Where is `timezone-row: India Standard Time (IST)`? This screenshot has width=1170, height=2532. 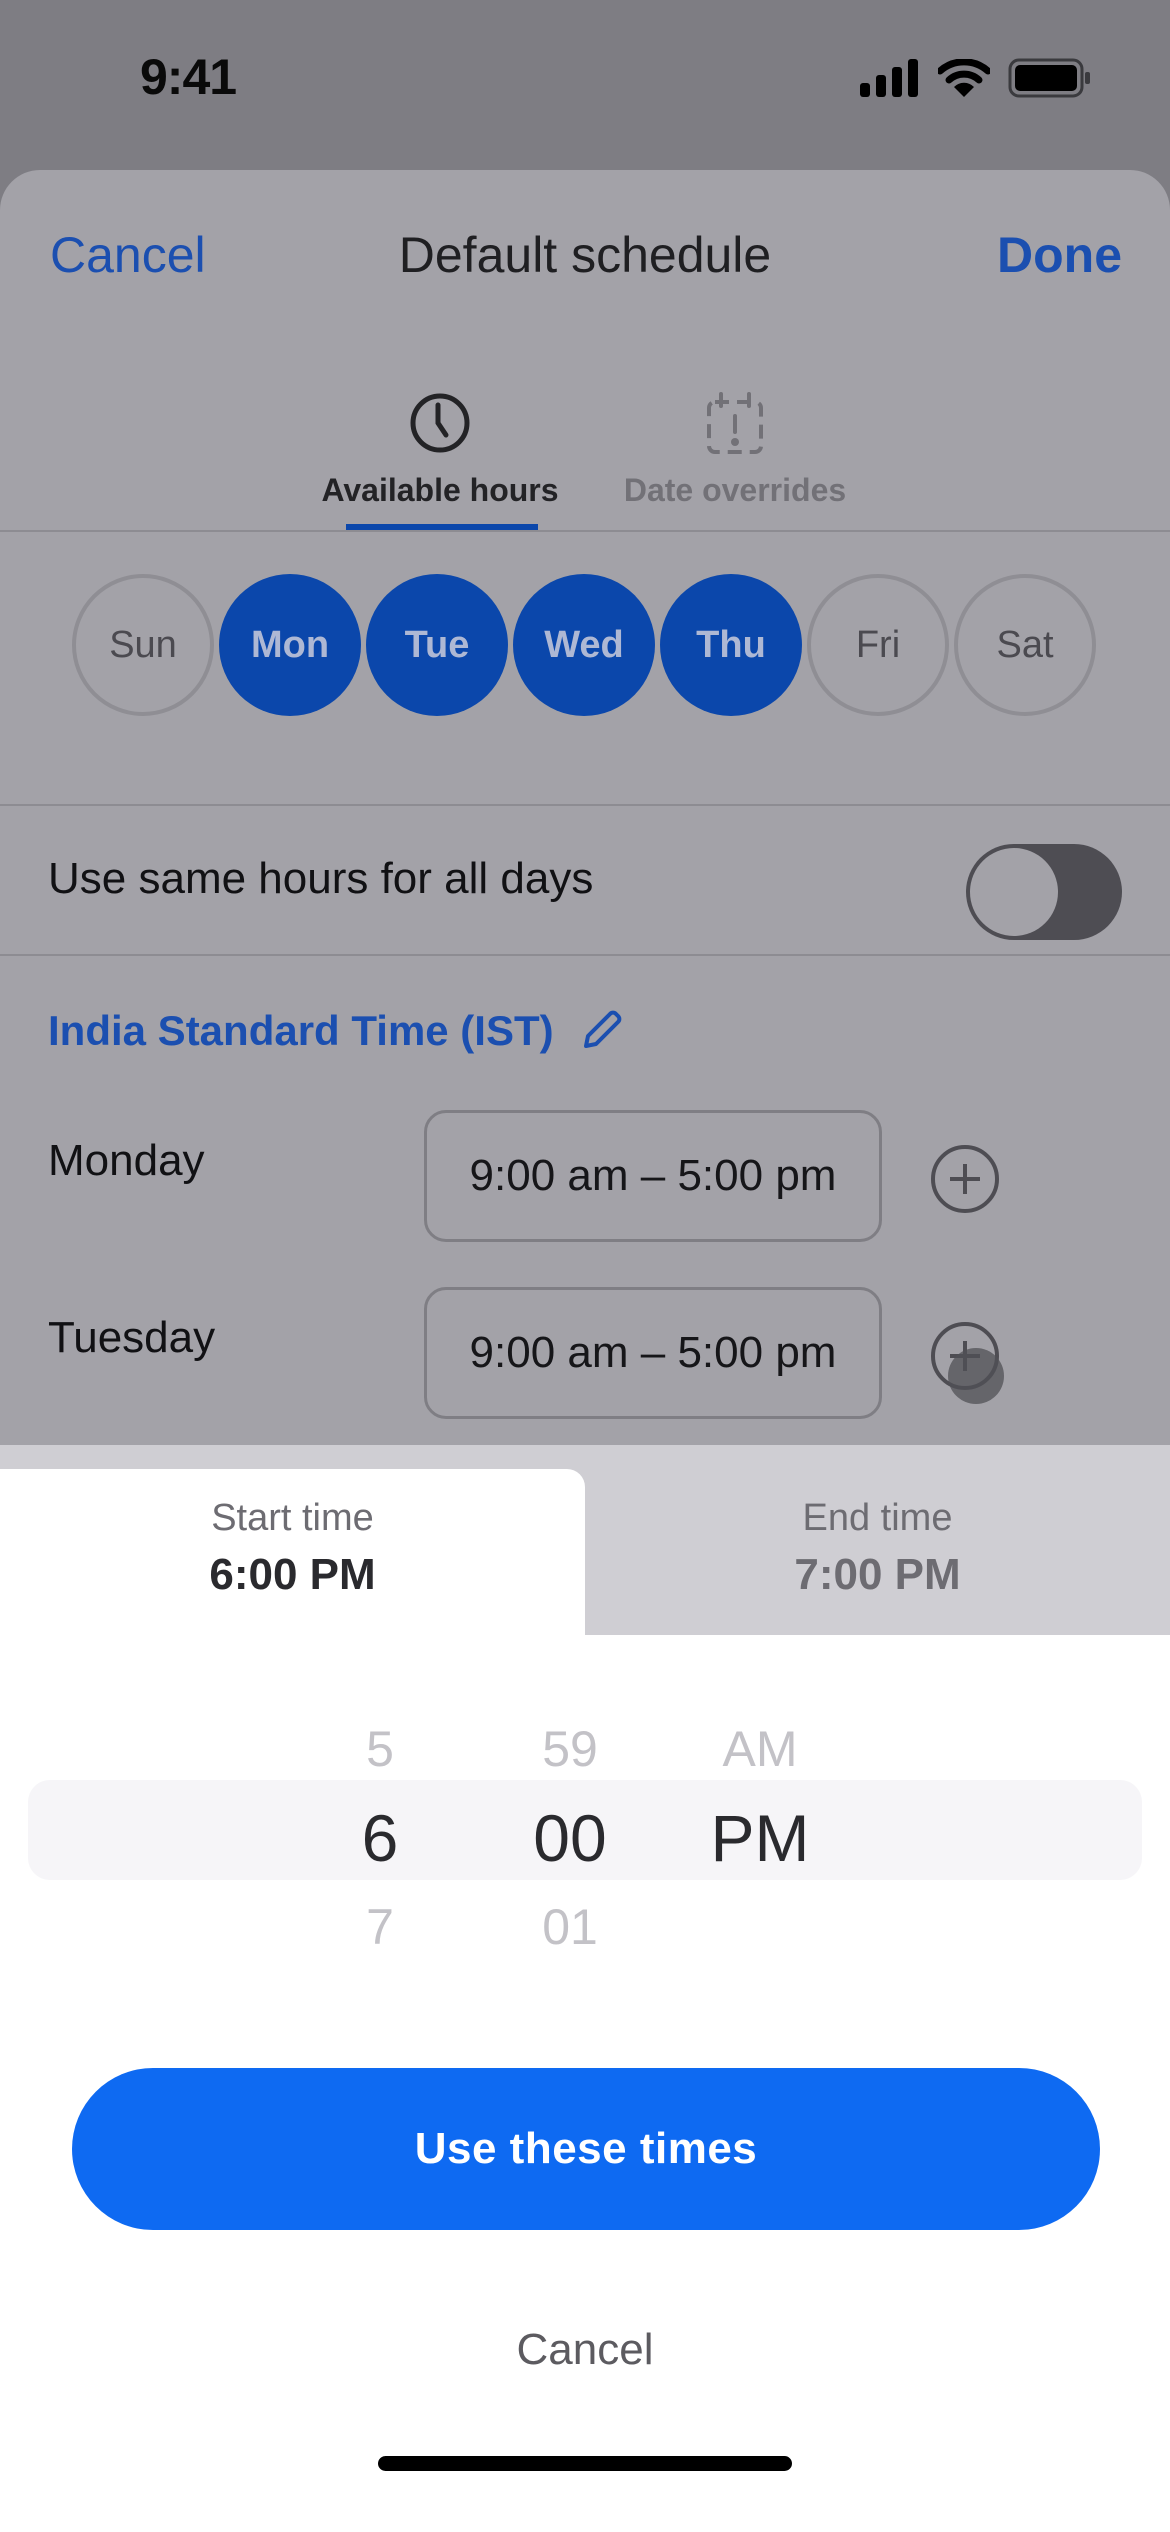
timezone-row: India Standard Time (IST) is located at coordinates (337, 1031).